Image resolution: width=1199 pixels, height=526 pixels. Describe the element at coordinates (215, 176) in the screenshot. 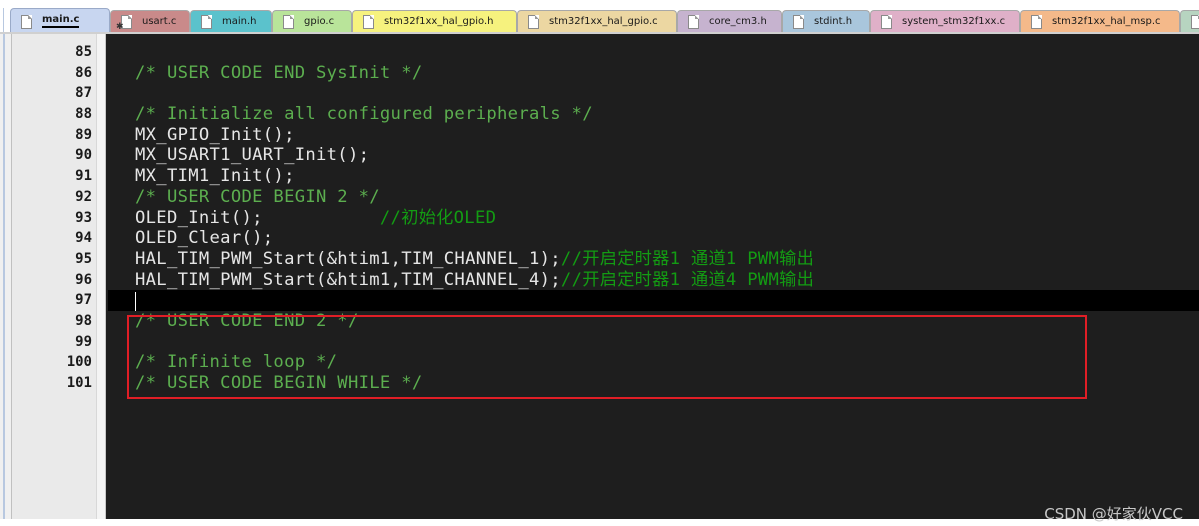

I see `code-text: MX_TIM1_Init();` at that location.